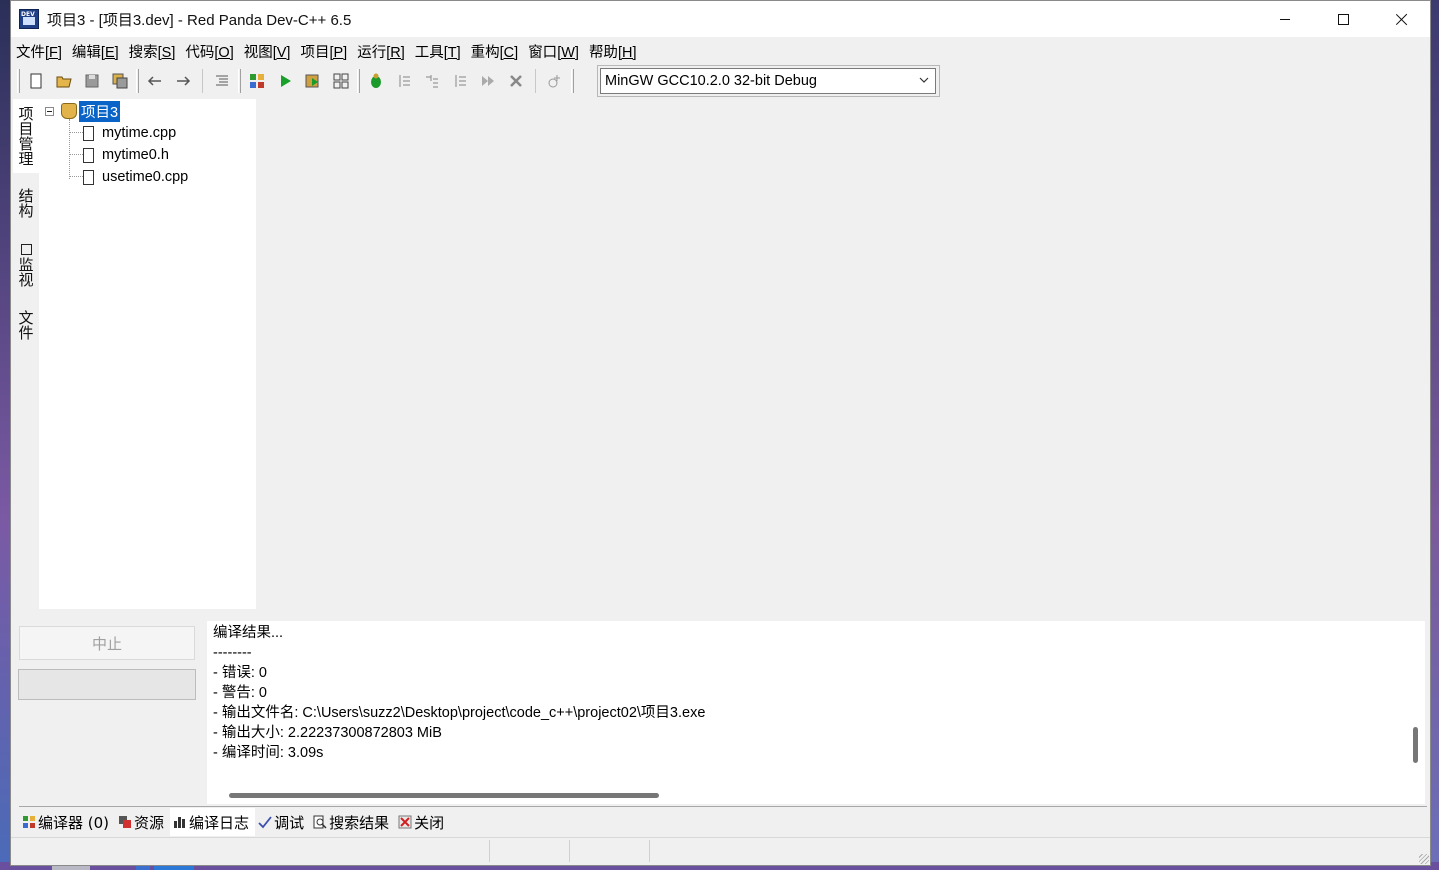 The height and width of the screenshot is (870, 1439). Describe the element at coordinates (422, 822) in the screenshot. I see `tab-close: 关闭` at that location.